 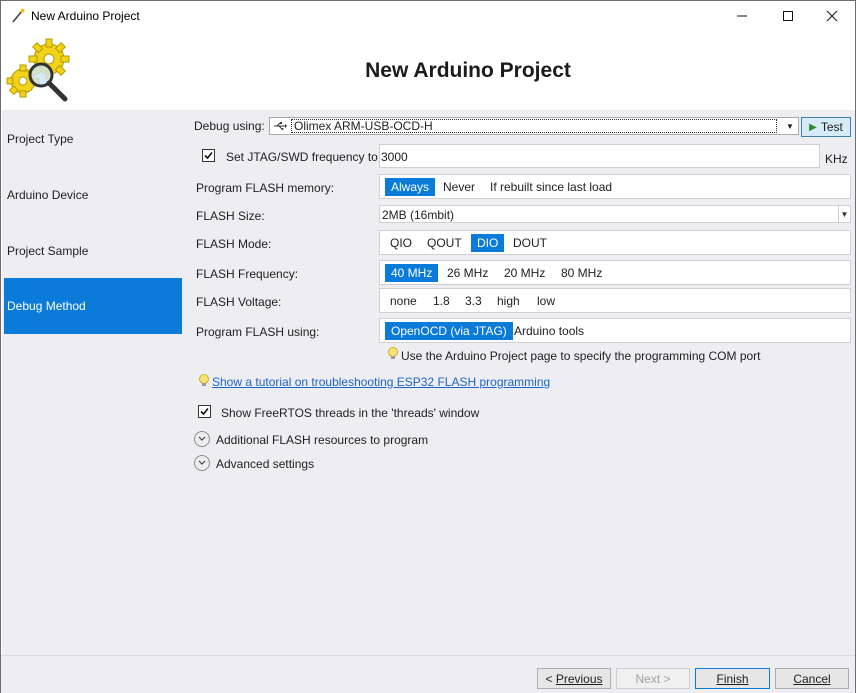 What do you see at coordinates (403, 301) in the screenshot?
I see `option-none: none` at bounding box center [403, 301].